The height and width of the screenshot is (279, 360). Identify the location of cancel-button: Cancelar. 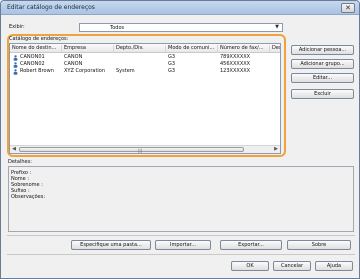
(292, 266).